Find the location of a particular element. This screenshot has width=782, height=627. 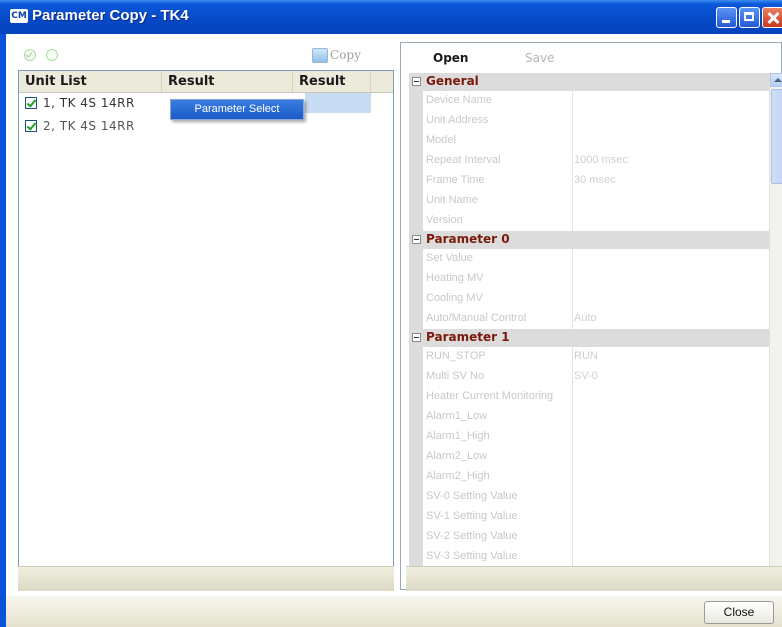

copy-button: Copy is located at coordinates (336, 57).